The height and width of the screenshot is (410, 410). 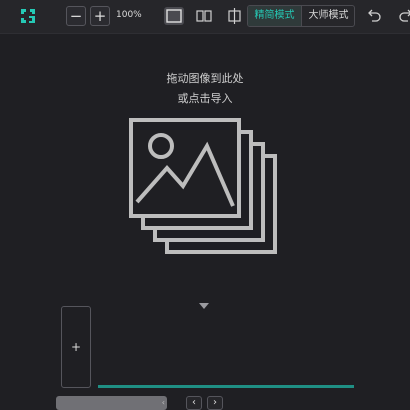 I want to click on split-view-icon, so click(x=204, y=16).